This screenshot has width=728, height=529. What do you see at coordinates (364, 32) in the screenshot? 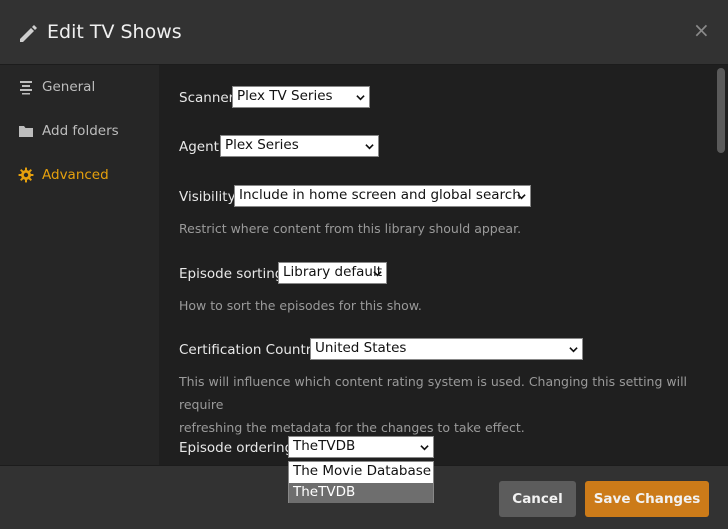
I see `dialog-header: Edit TV Shows ×` at bounding box center [364, 32].